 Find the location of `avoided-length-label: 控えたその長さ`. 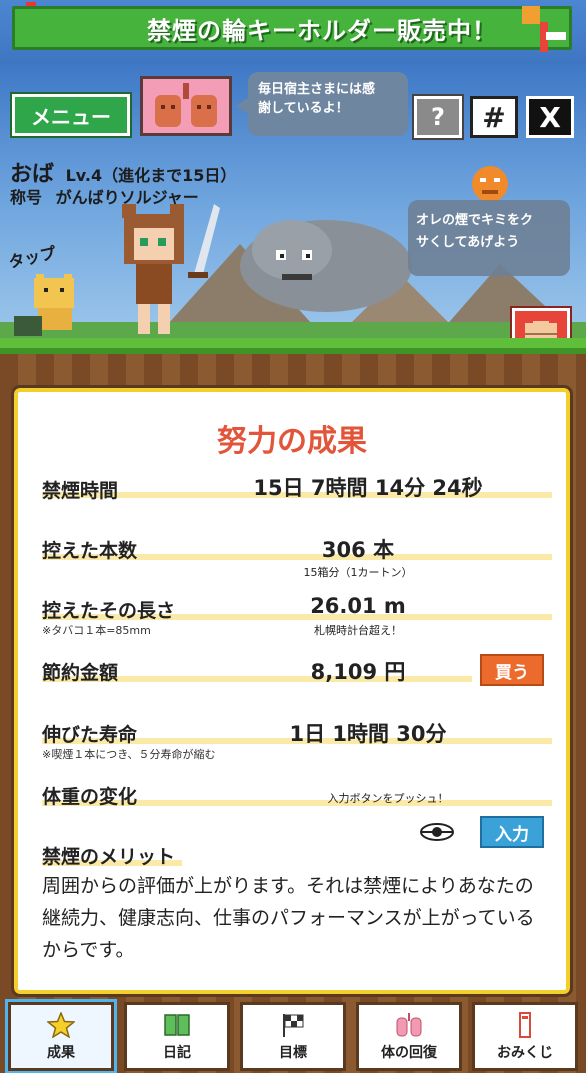

avoided-length-label: 控えたその長さ is located at coordinates (109, 611).